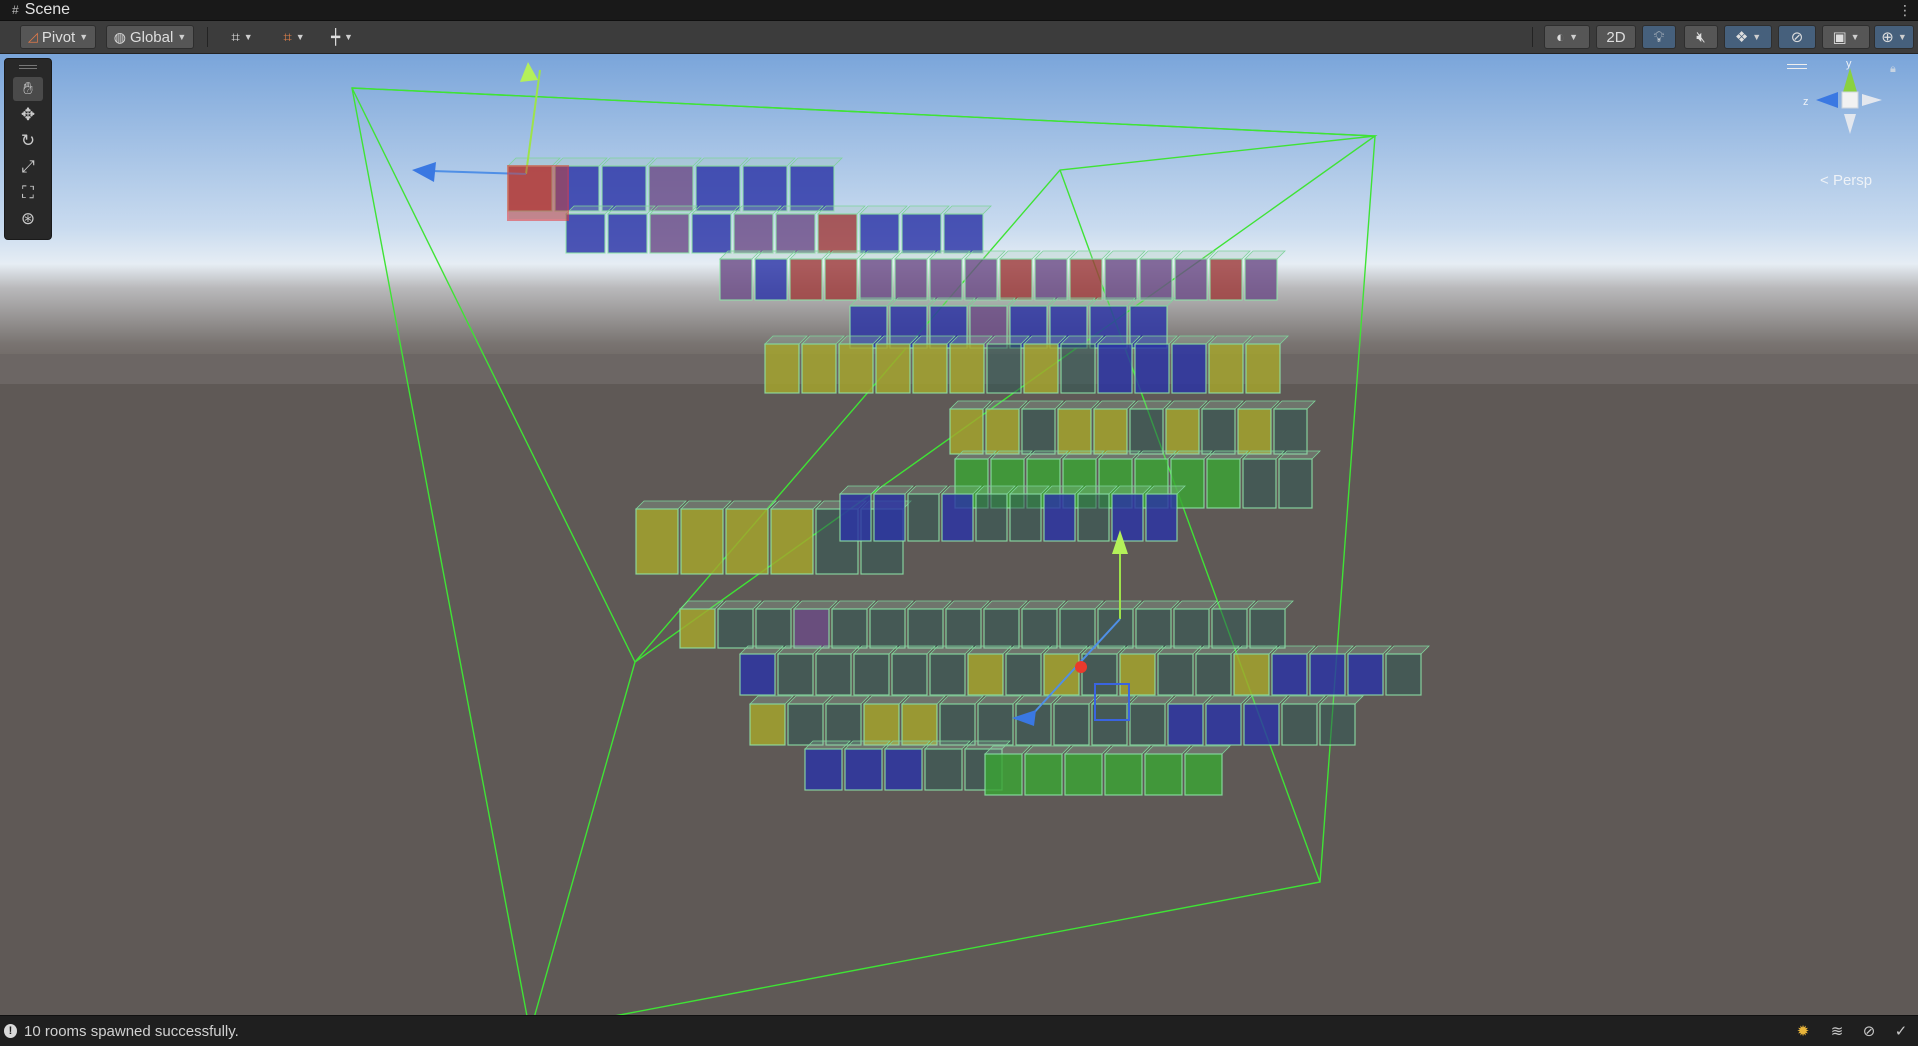  Describe the element at coordinates (28, 167) in the screenshot. I see `scale-tool-icon: ⤢` at that location.